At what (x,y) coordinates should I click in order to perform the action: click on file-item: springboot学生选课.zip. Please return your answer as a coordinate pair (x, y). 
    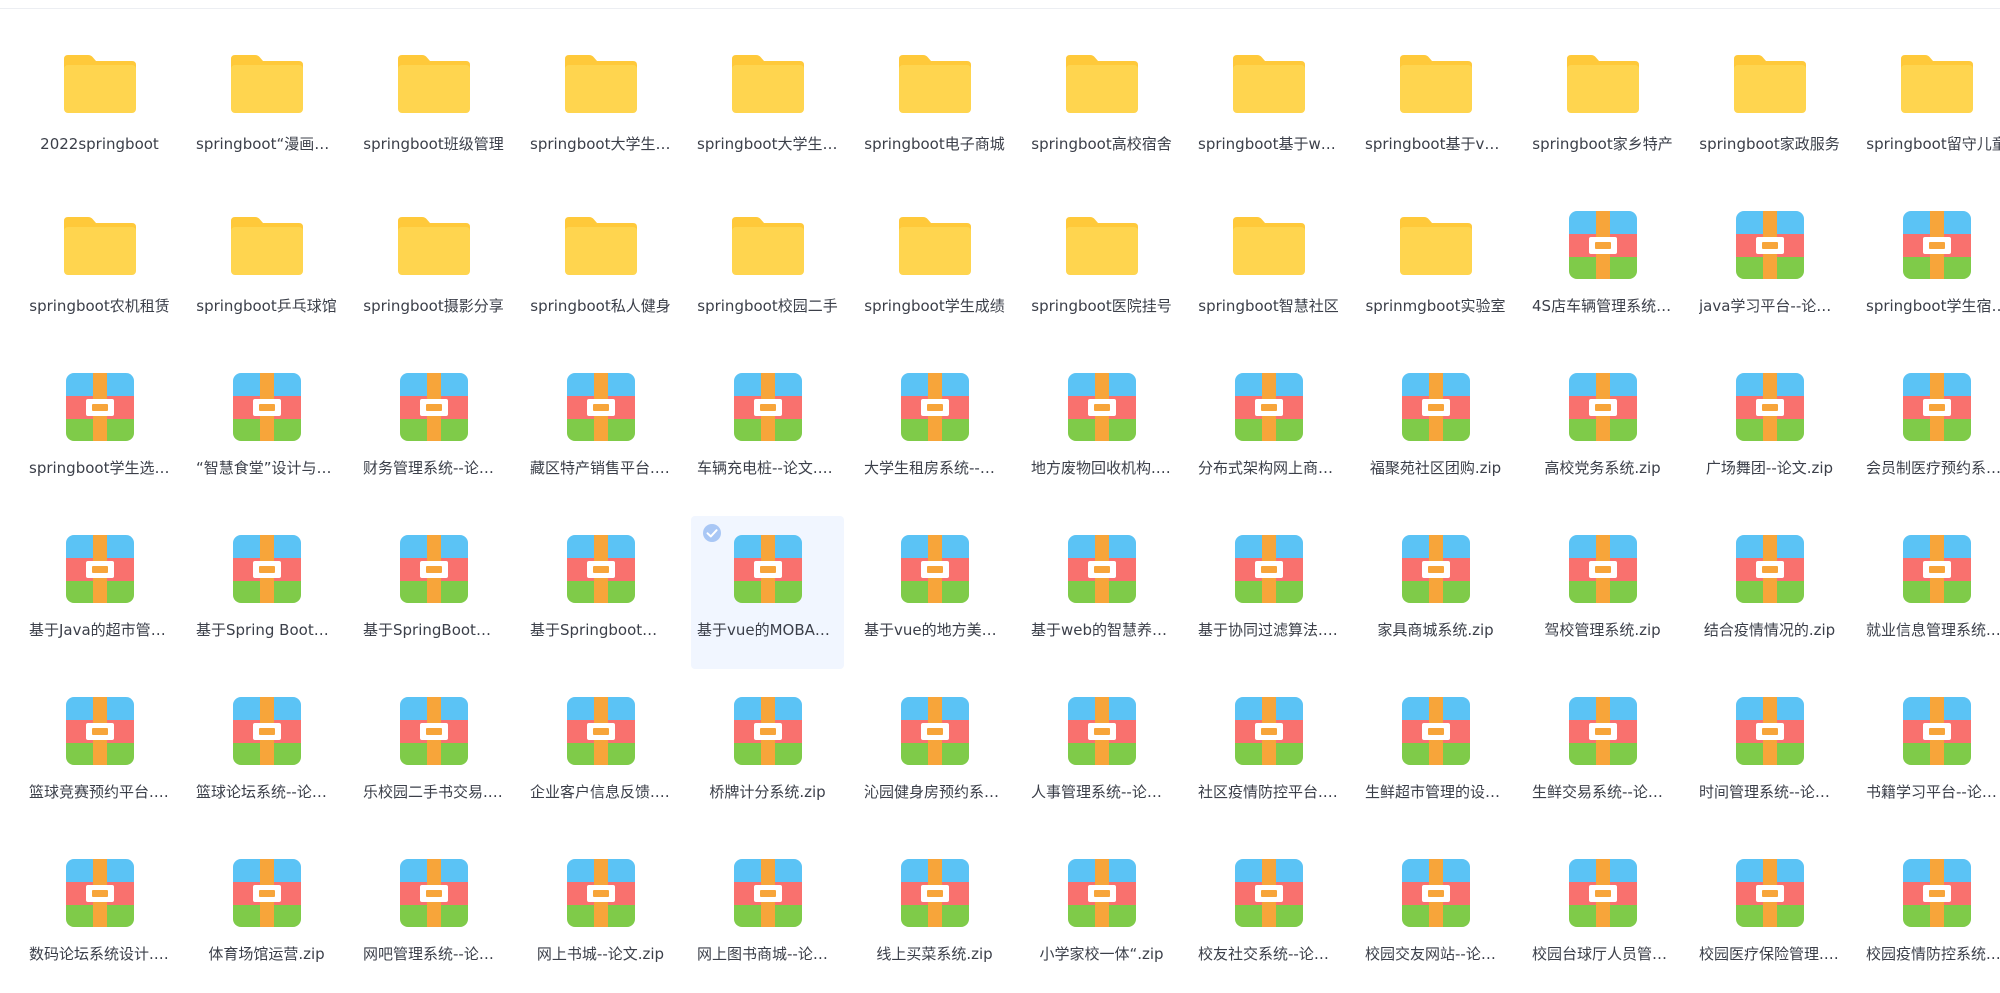
    Looking at the image, I should click on (99, 430).